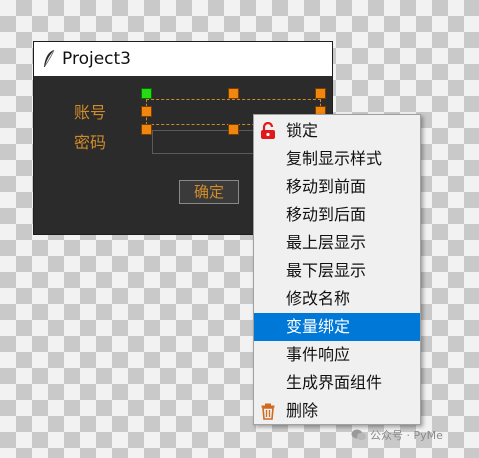  Describe the element at coordinates (233, 129) in the screenshot. I see `resize-handle-bottom-middle` at that location.